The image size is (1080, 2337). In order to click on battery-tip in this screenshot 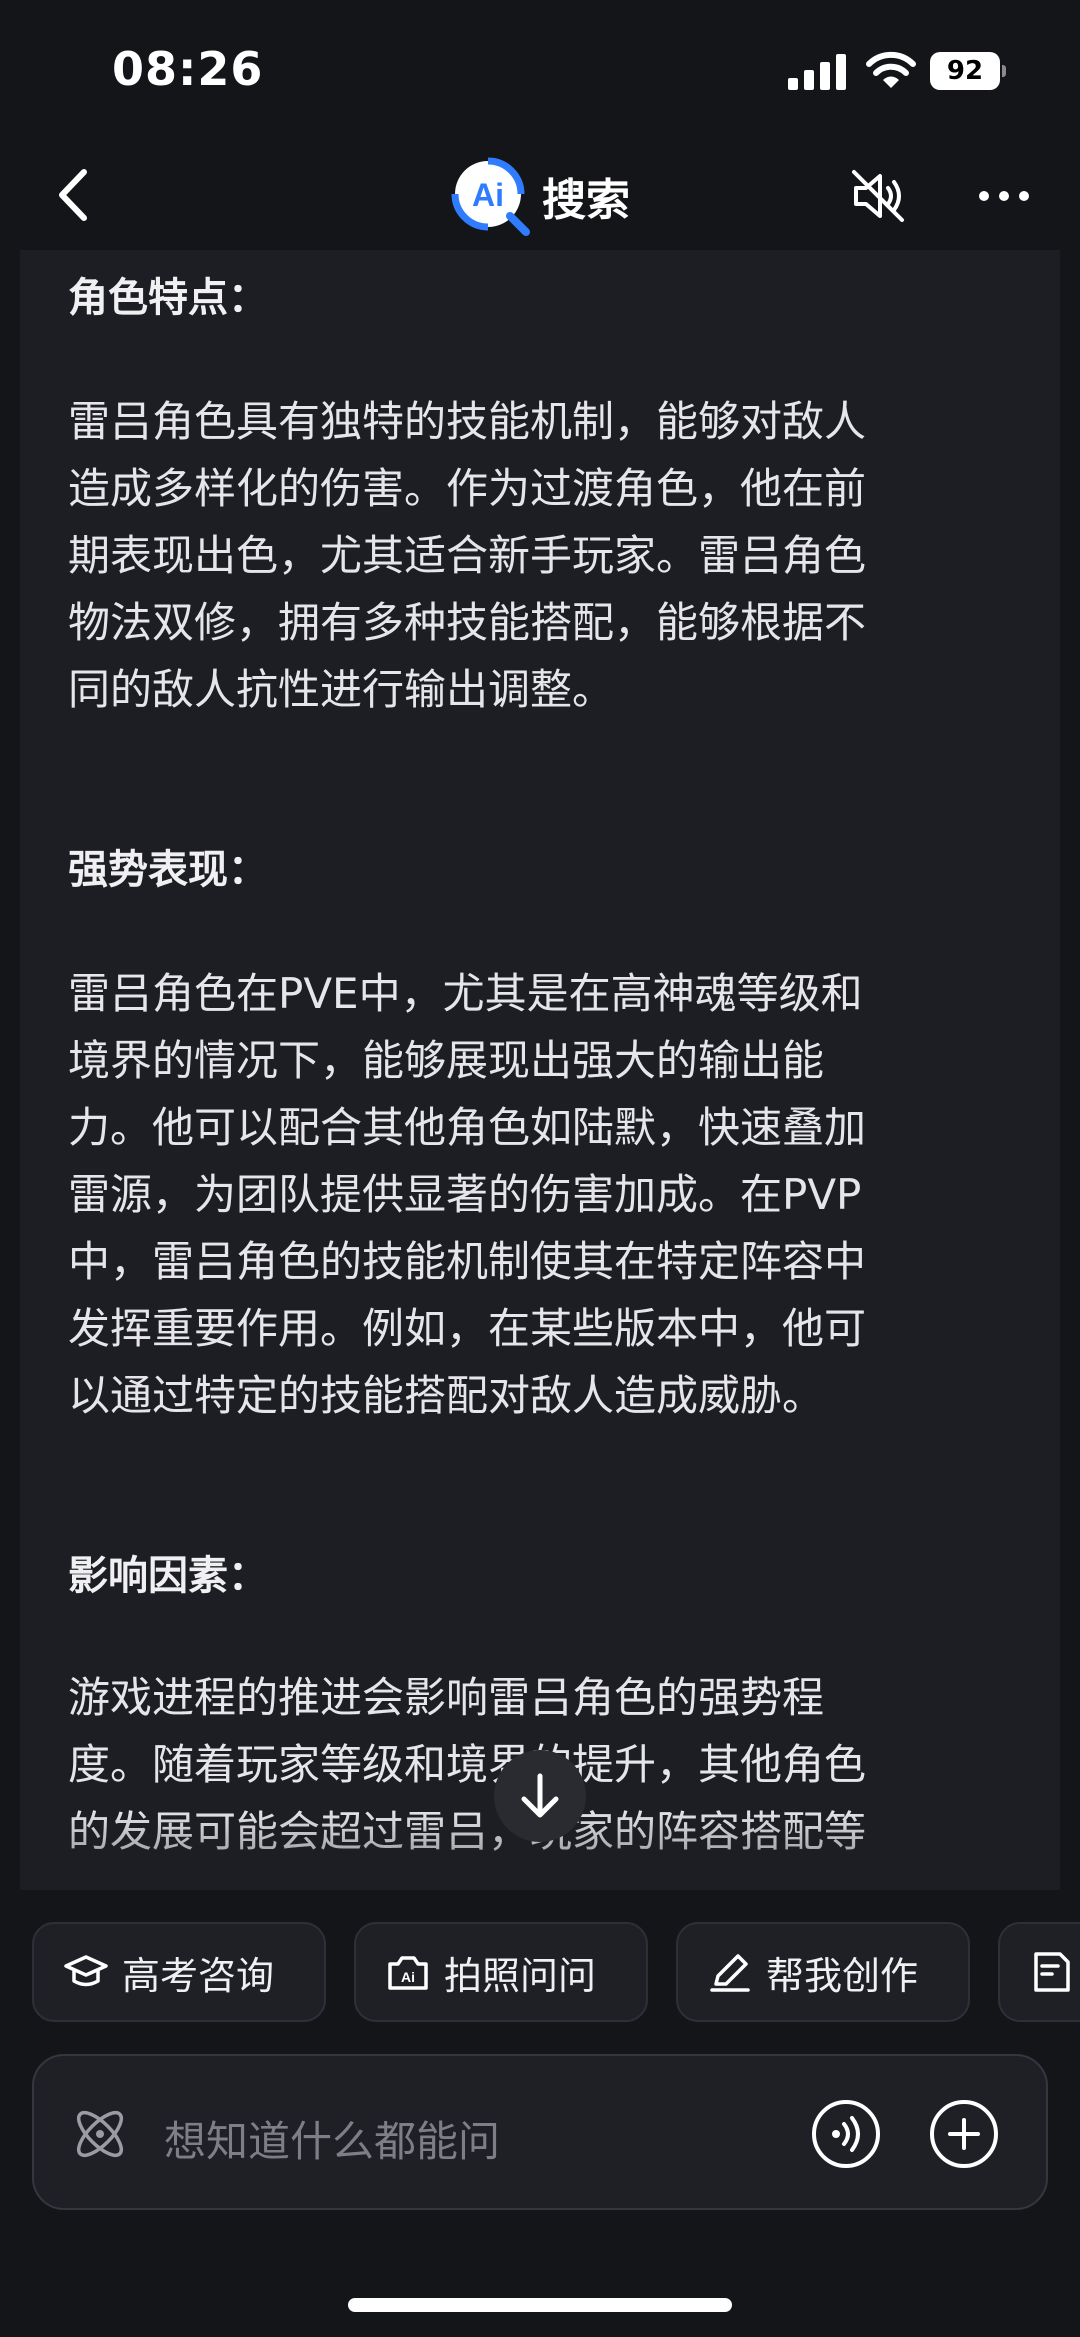, I will do `click(1004, 71)`.